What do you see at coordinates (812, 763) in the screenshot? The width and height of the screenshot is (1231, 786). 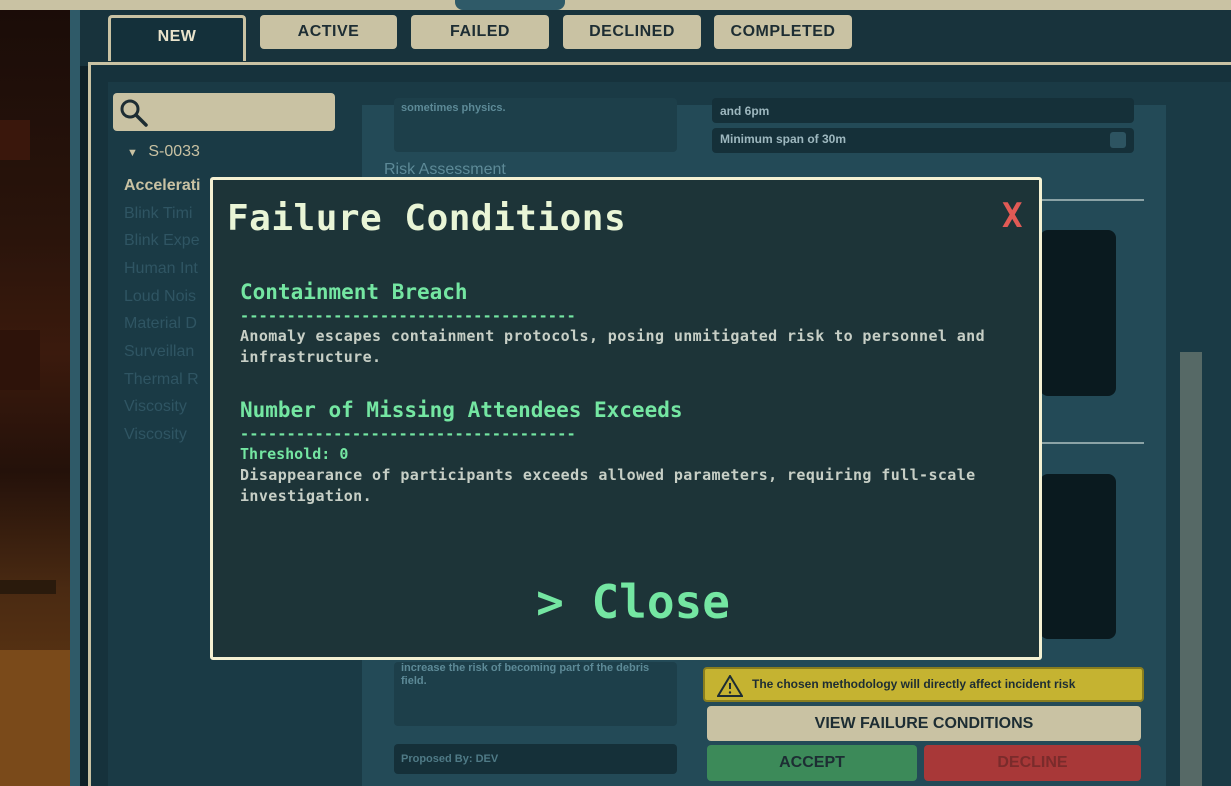 I see `accept-button: ACCEPT` at bounding box center [812, 763].